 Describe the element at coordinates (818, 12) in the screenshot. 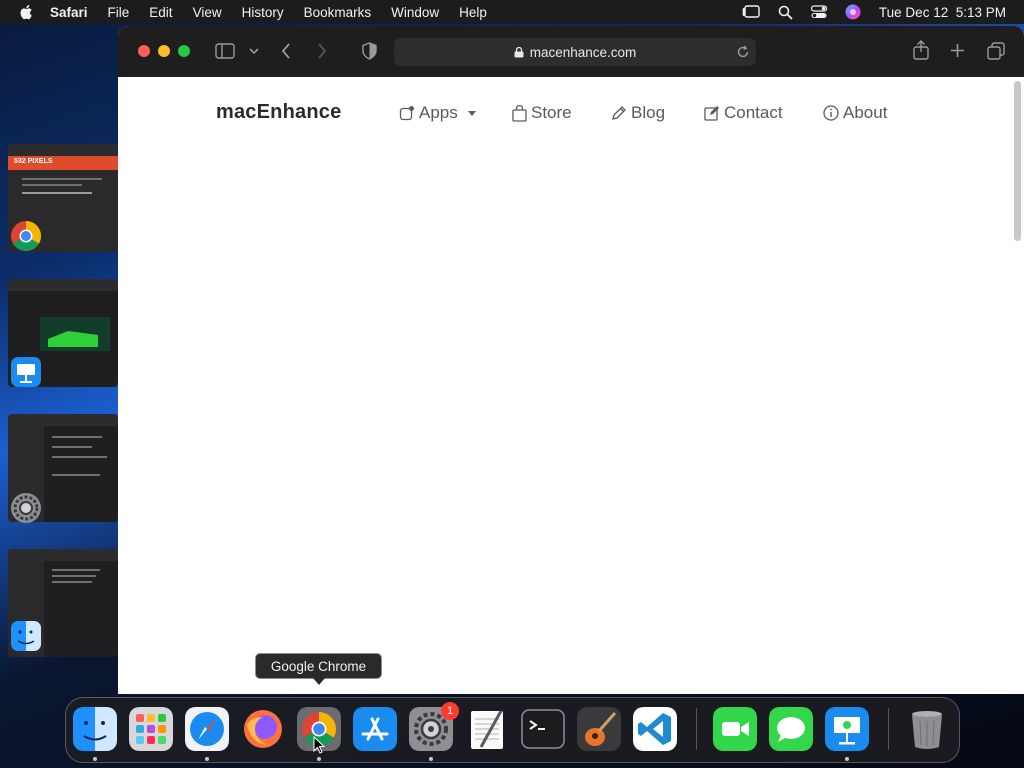

I see `control-center-icon` at that location.